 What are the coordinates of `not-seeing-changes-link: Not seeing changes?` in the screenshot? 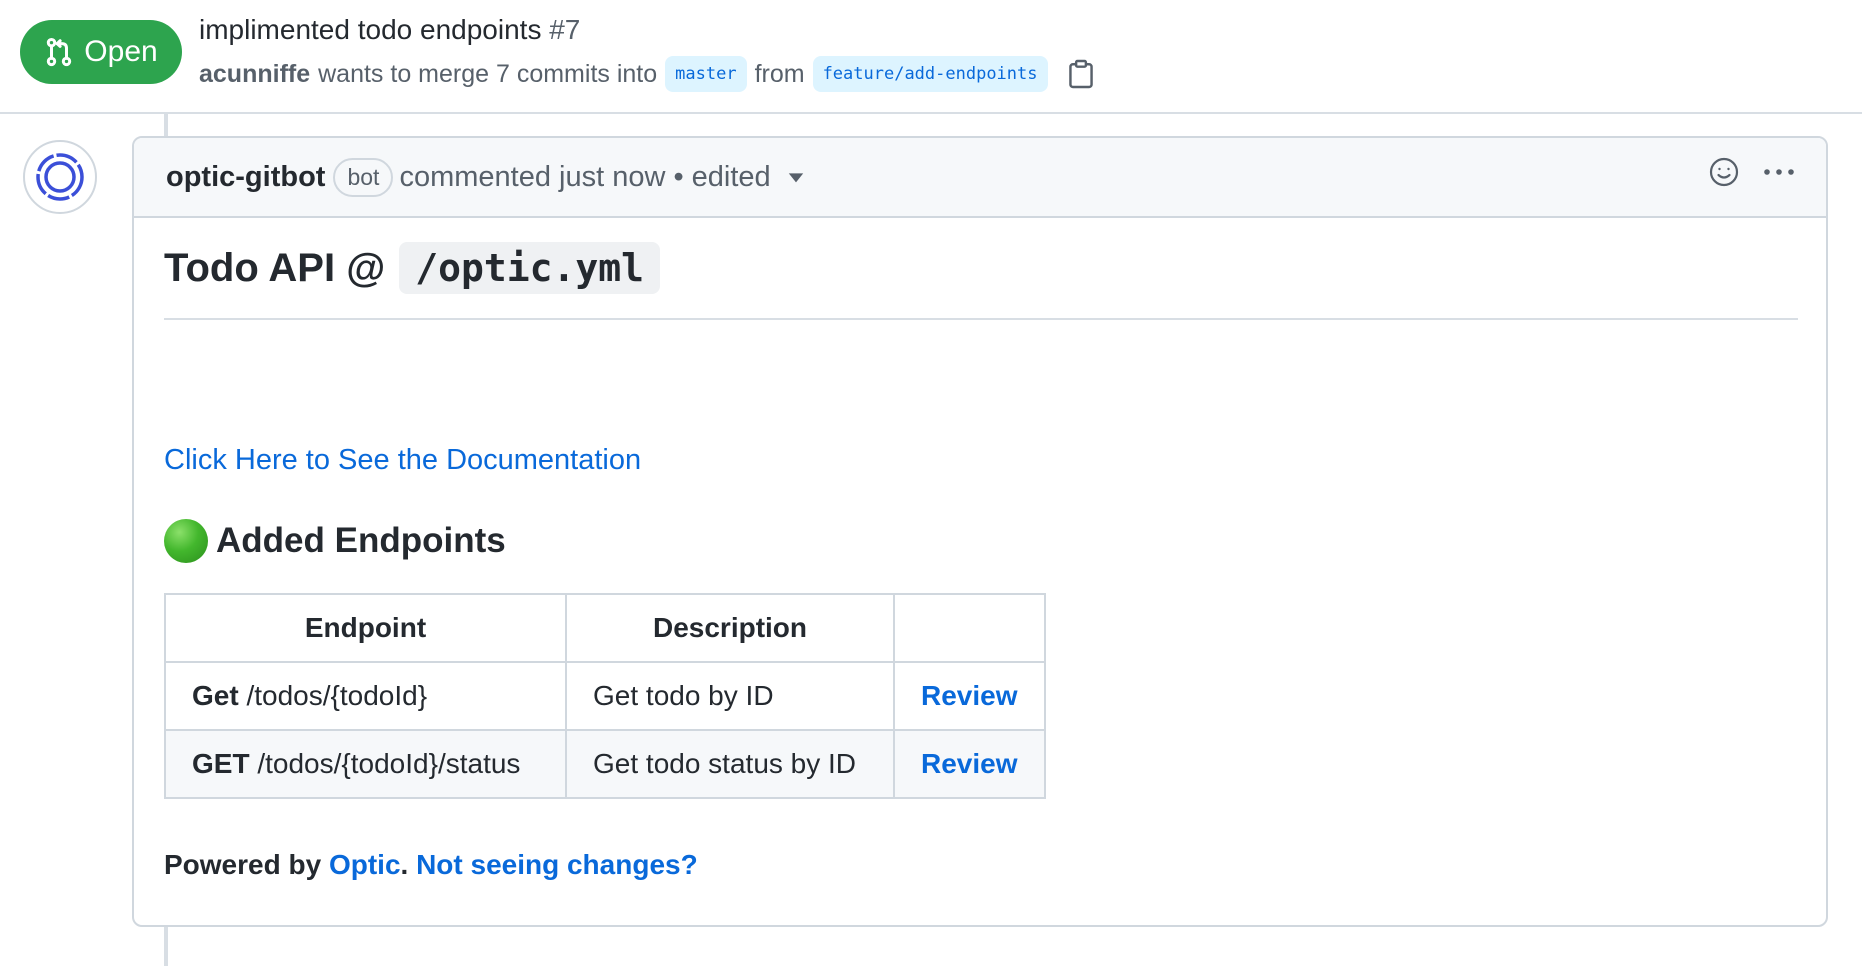 It's located at (557, 864).